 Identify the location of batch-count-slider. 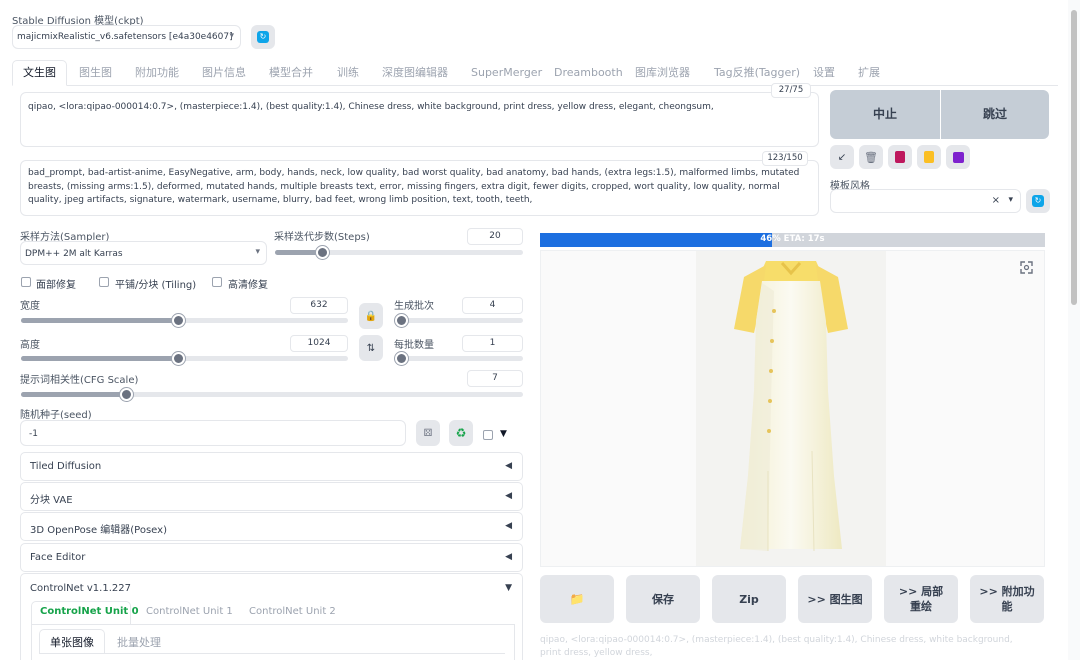
(459, 320).